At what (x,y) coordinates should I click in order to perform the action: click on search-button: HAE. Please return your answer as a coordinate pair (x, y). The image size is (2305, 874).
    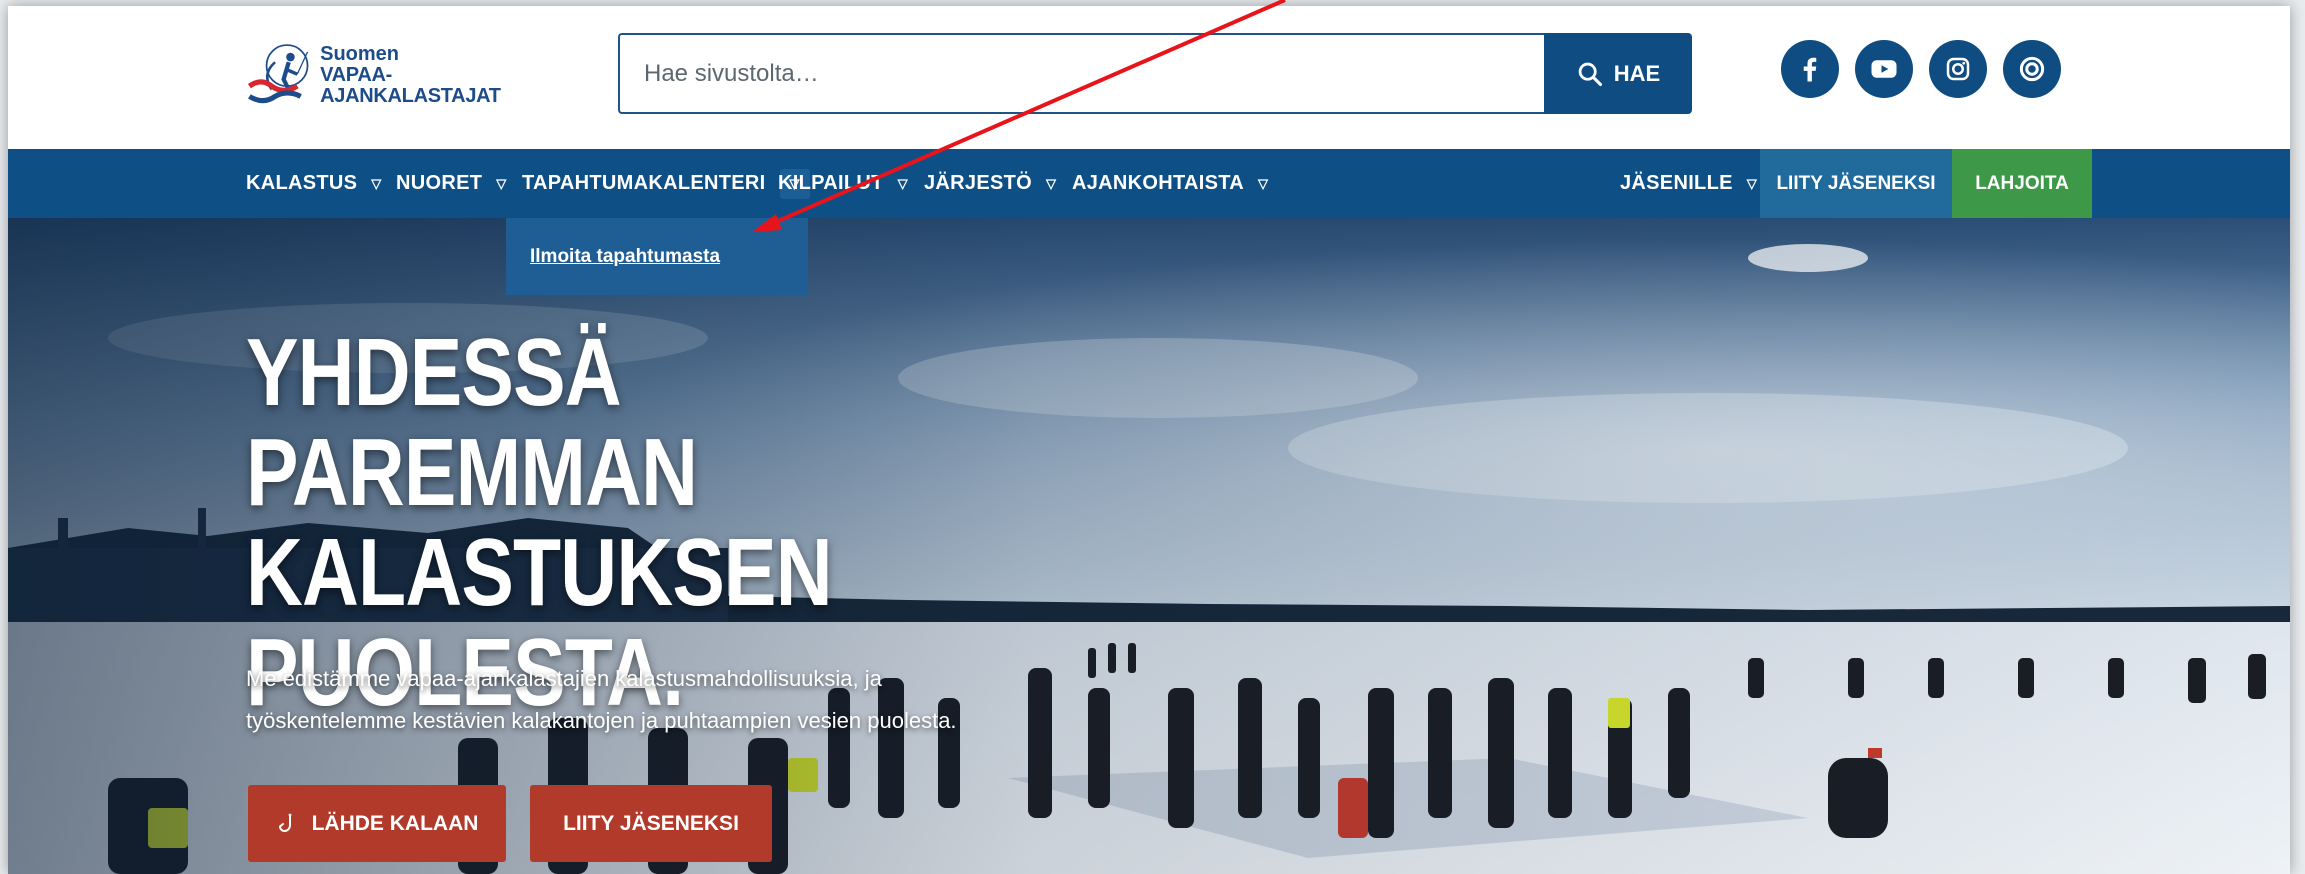
    Looking at the image, I should click on (1618, 73).